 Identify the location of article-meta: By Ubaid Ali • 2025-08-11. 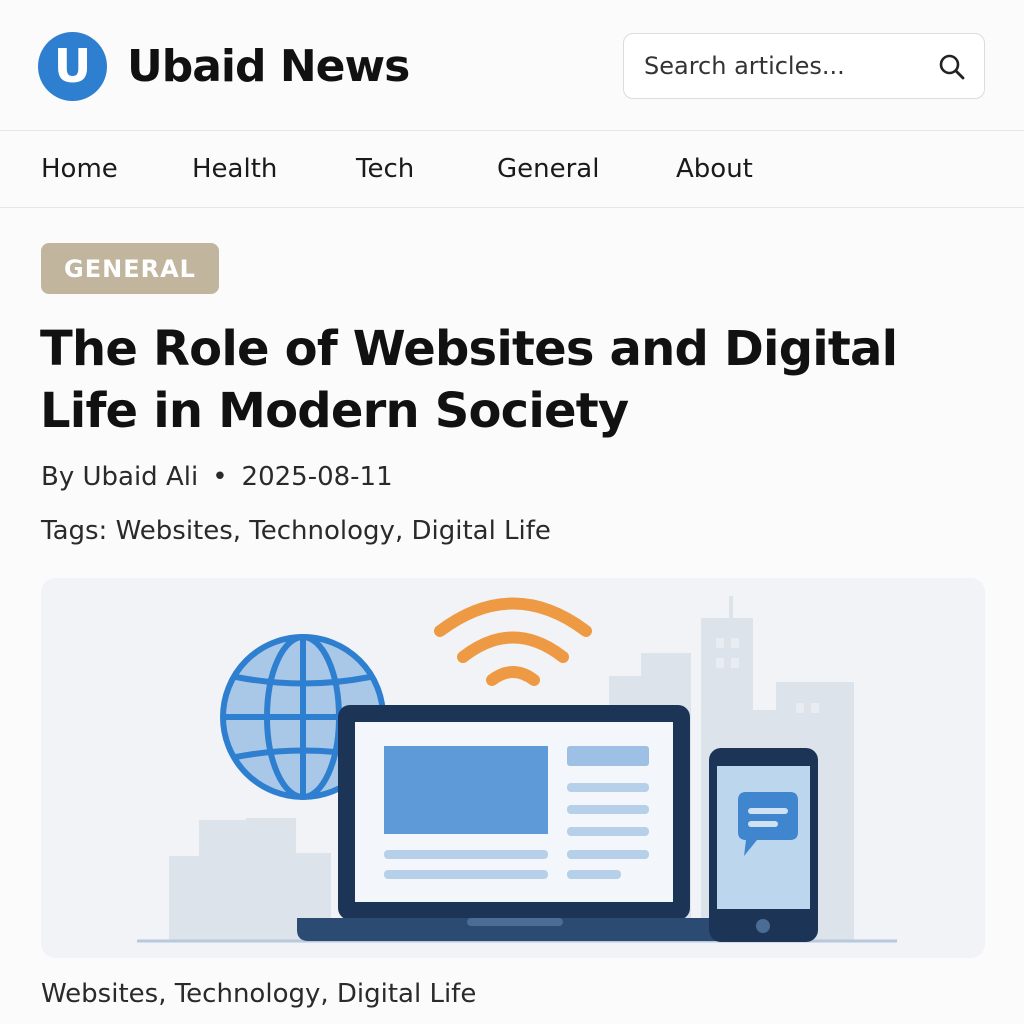
(217, 477).